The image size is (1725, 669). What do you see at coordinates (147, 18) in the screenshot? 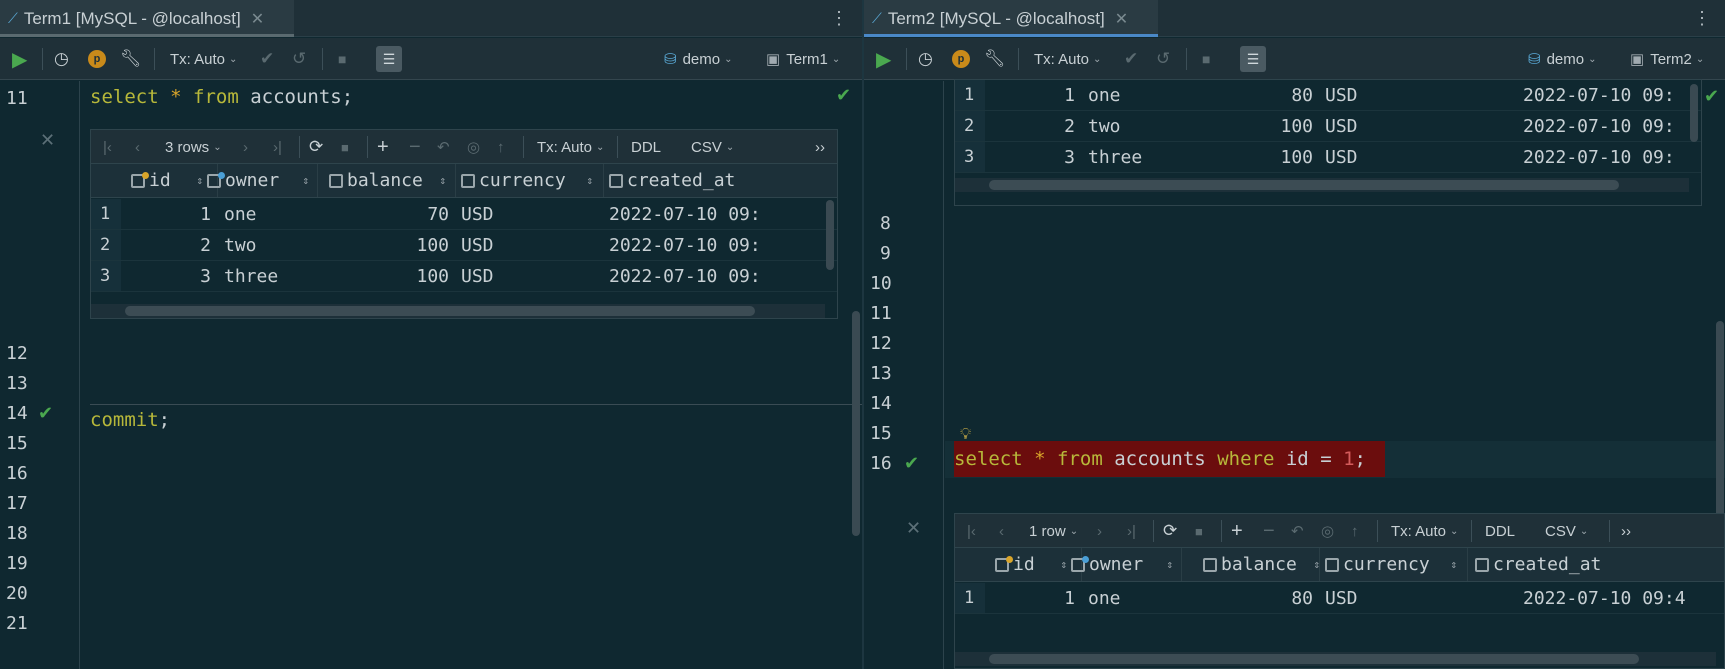
I see `tab-term1: ⟋ Term1 [MySQL - @localhost] ✕` at bounding box center [147, 18].